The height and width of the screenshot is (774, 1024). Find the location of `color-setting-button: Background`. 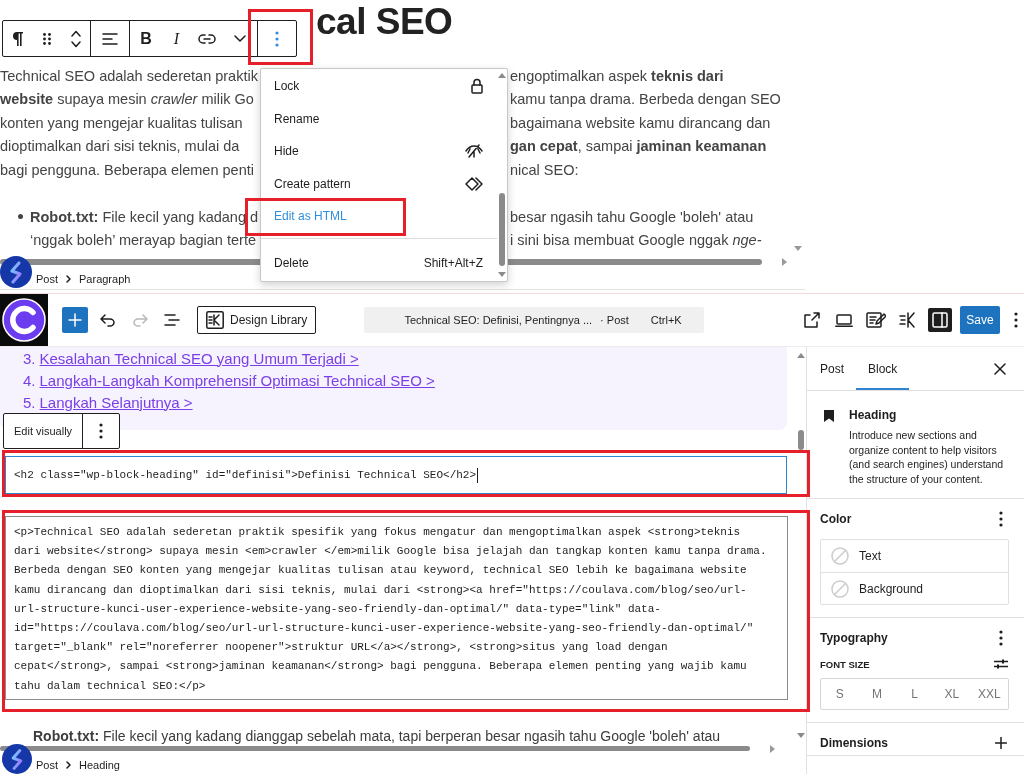

color-setting-button: Background is located at coordinates (914, 588).